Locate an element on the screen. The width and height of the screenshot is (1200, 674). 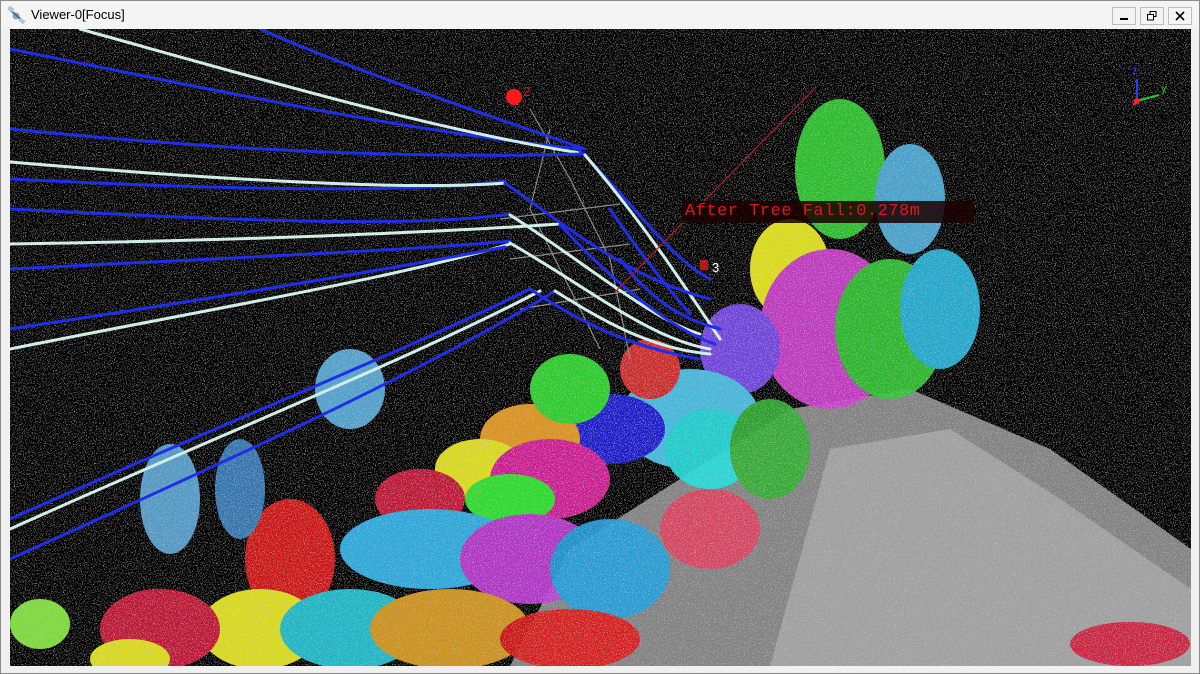
z-axis-label: z is located at coordinates (1135, 71).